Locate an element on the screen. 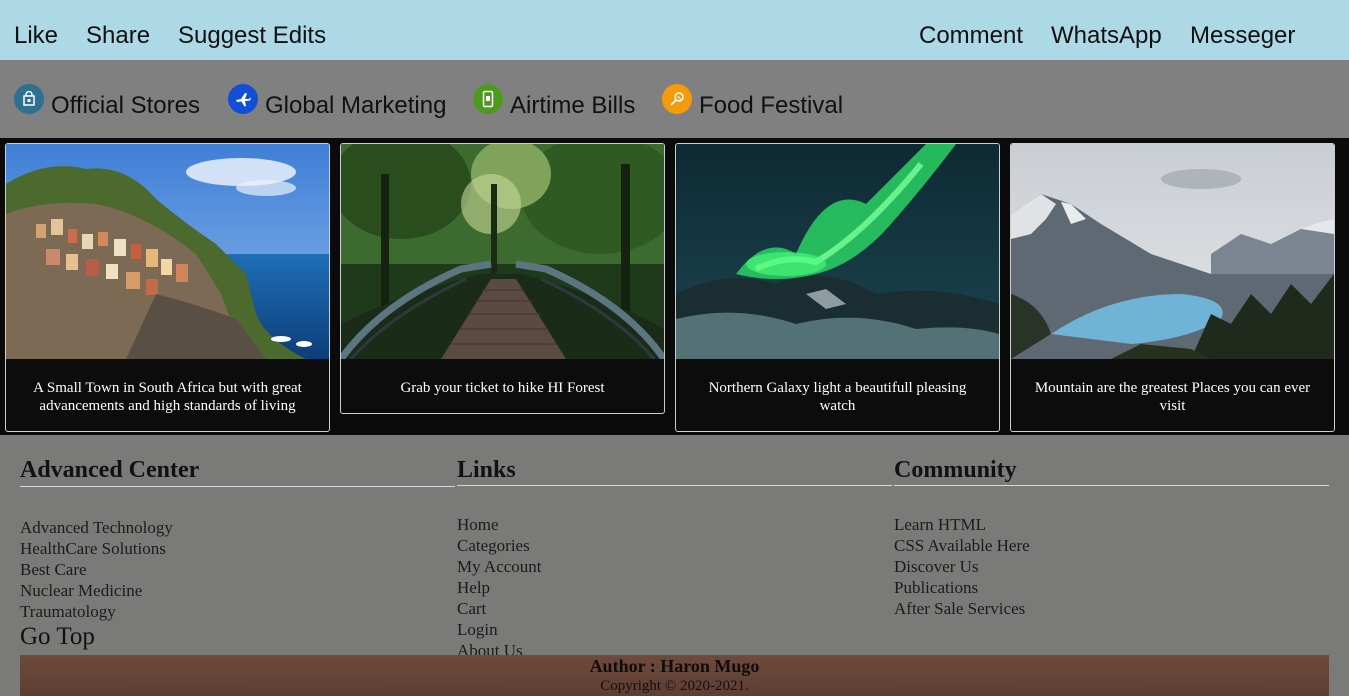 The image size is (1349, 696). list-item: Categories is located at coordinates (674, 545).